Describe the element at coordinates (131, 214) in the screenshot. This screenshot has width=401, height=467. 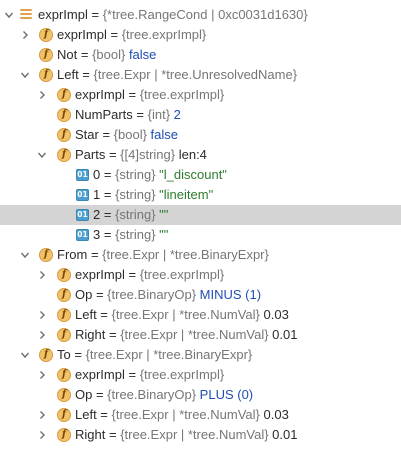
I see `variable-label: 2 = {string} ""` at that location.